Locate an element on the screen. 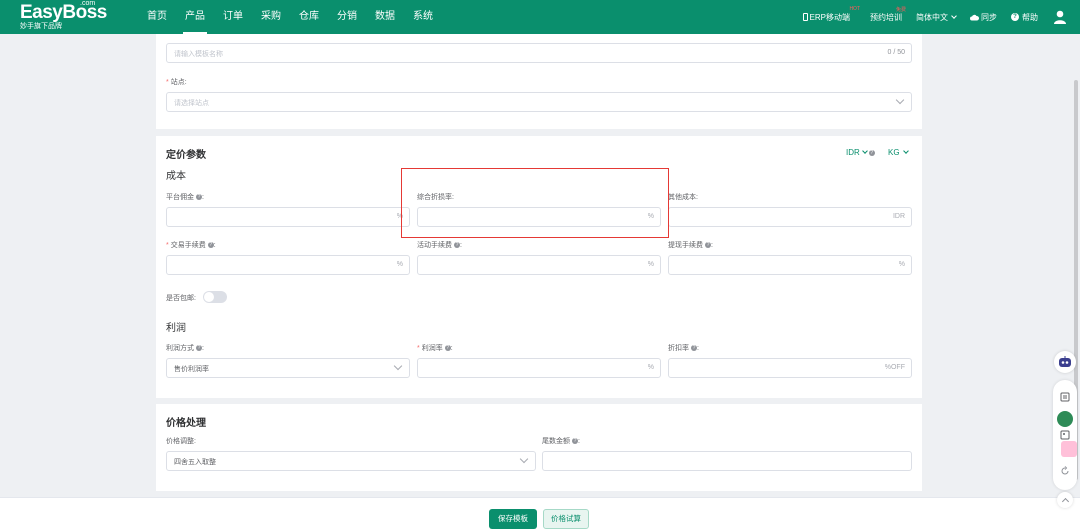 This screenshot has width=1080, height=532. phone-icon is located at coordinates (805, 17).